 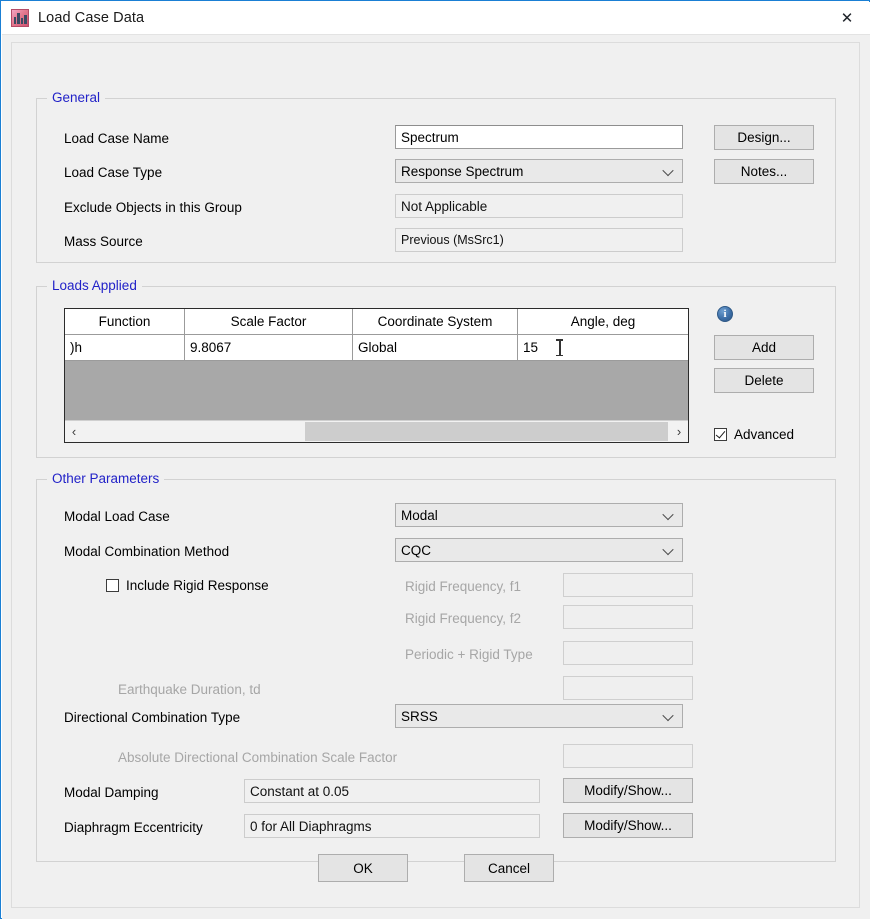 What do you see at coordinates (628, 585) in the screenshot?
I see `rigid-frequency-f1-input` at bounding box center [628, 585].